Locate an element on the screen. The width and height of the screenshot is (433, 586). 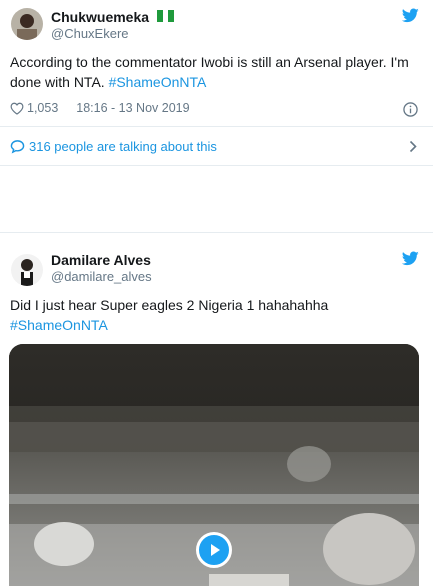
talking-link: 316 people are talking about this is located at coordinates (216, 146).